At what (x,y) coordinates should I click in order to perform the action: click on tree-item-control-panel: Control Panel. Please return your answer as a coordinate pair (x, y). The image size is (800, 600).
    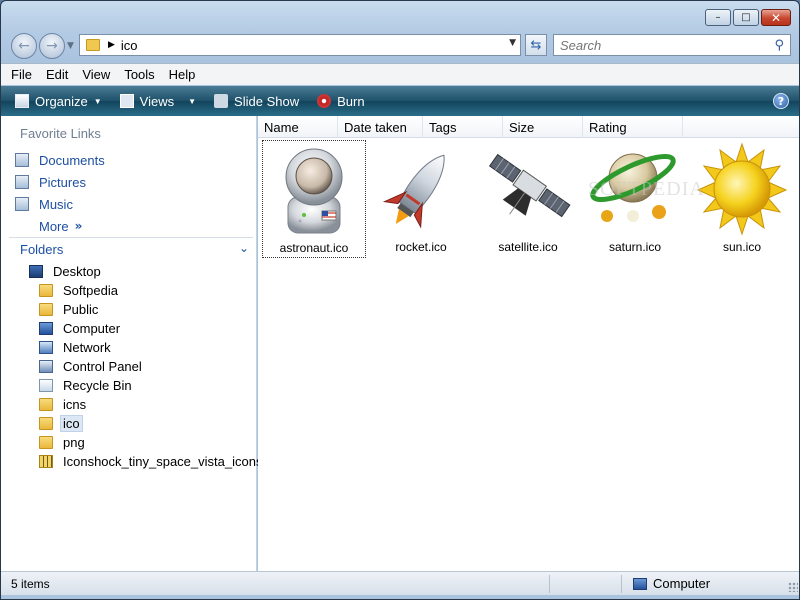
    Looking at the image, I should click on (129, 366).